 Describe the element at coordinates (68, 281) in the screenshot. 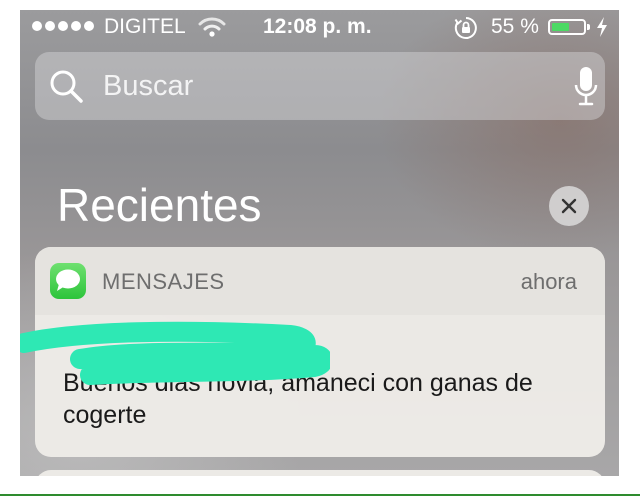

I see `messages-app-icon` at that location.